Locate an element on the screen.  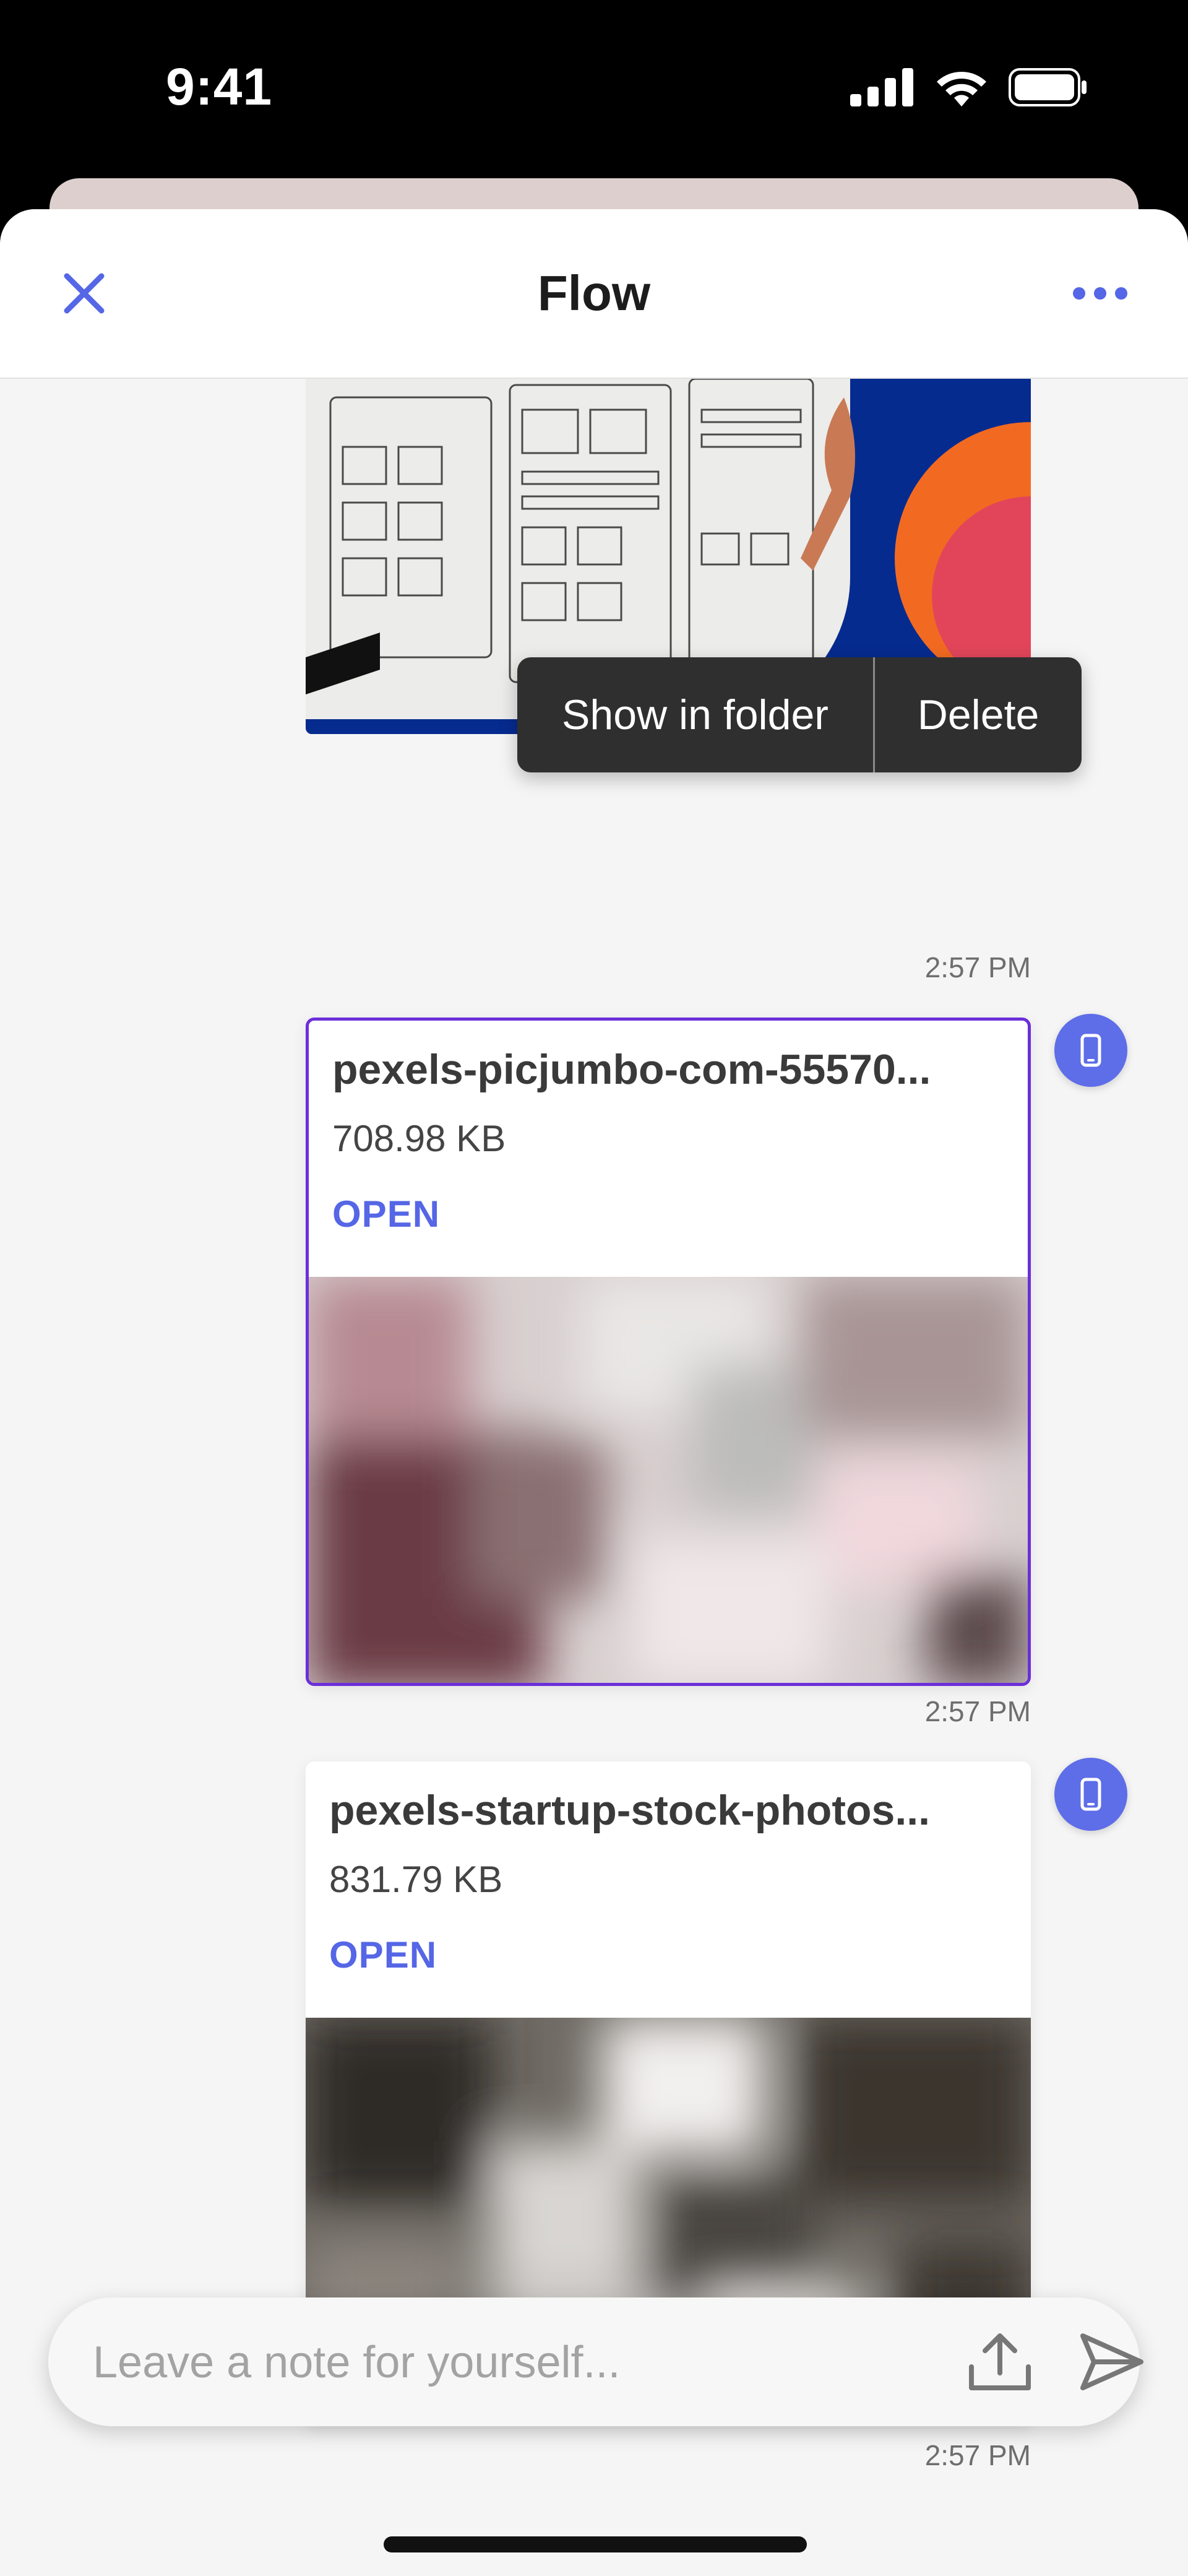
wifi-icon is located at coordinates (962, 89).